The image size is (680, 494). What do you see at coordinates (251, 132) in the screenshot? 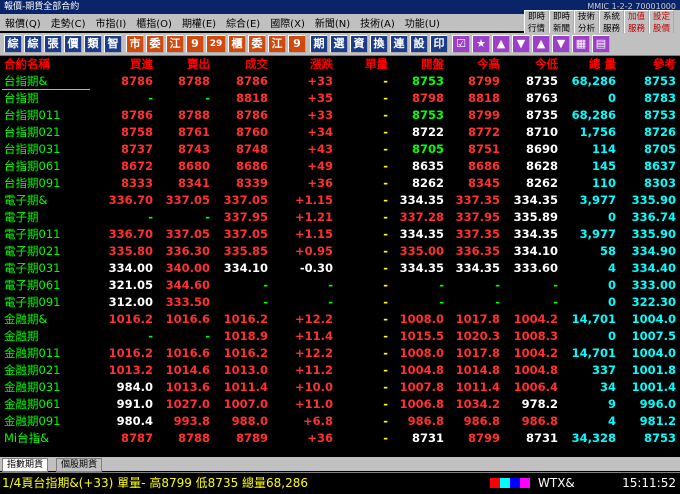
I see `cell: 8760` at bounding box center [251, 132].